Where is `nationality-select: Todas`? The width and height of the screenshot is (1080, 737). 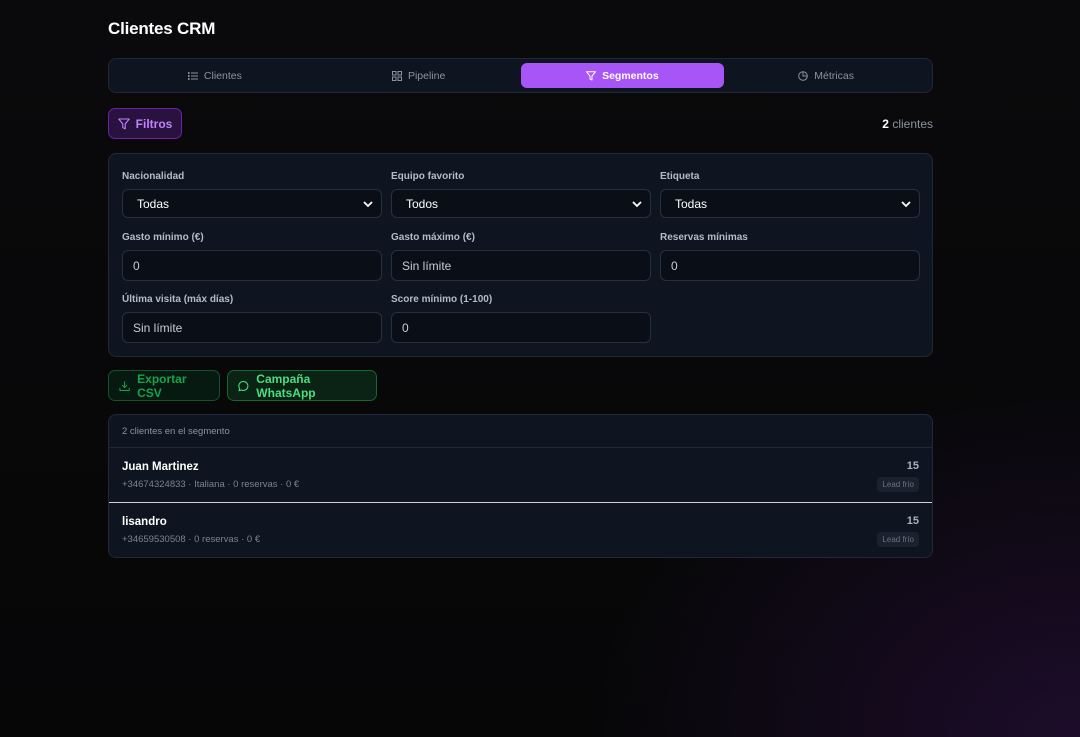
nationality-select: Todas is located at coordinates (252, 203).